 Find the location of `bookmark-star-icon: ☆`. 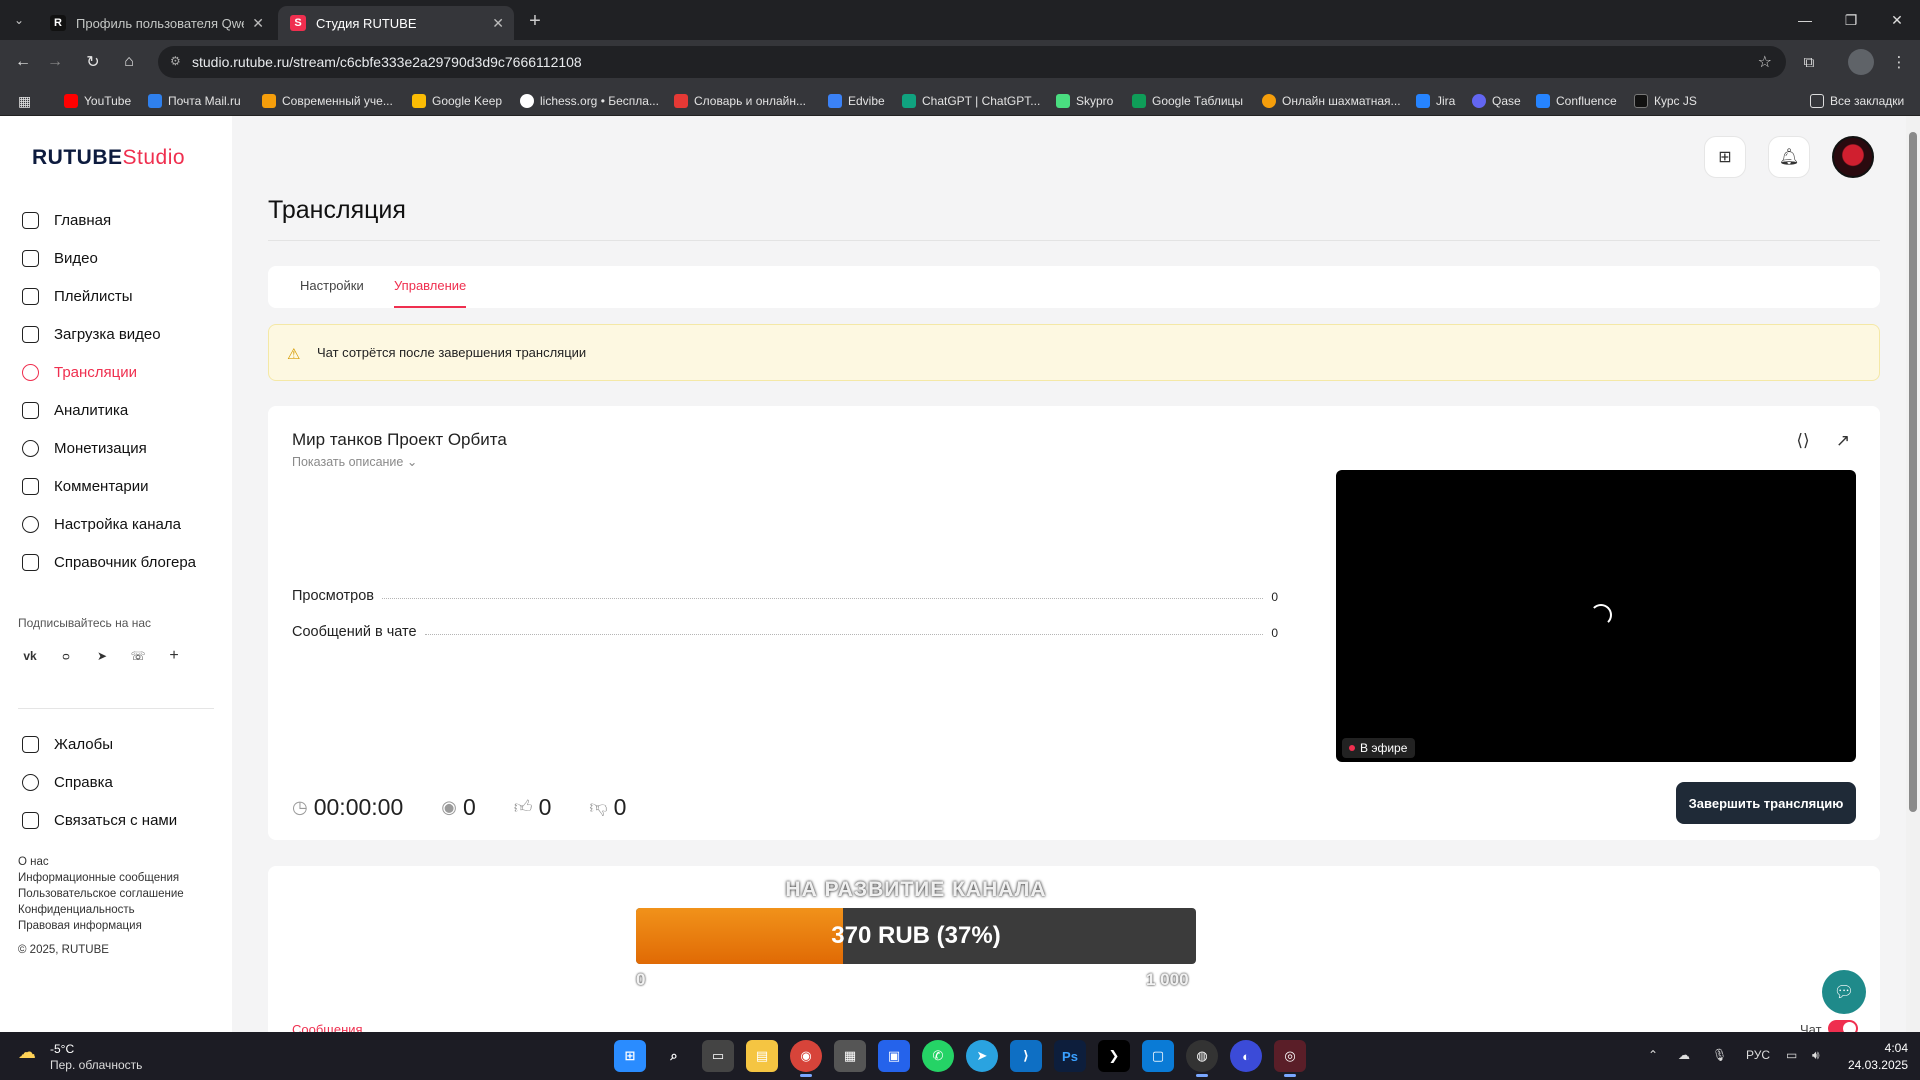

bookmark-star-icon: ☆ is located at coordinates (1765, 62).